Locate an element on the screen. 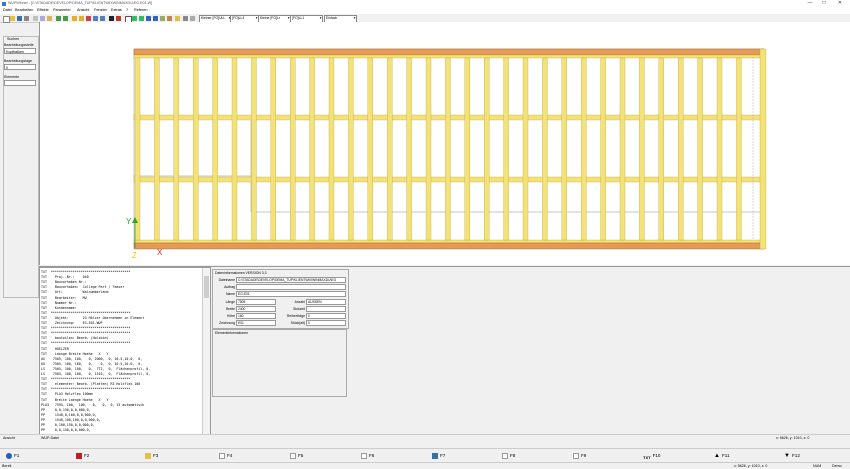 The image size is (850, 469). fkey-f12: ▼ F12 is located at coordinates (792, 456).